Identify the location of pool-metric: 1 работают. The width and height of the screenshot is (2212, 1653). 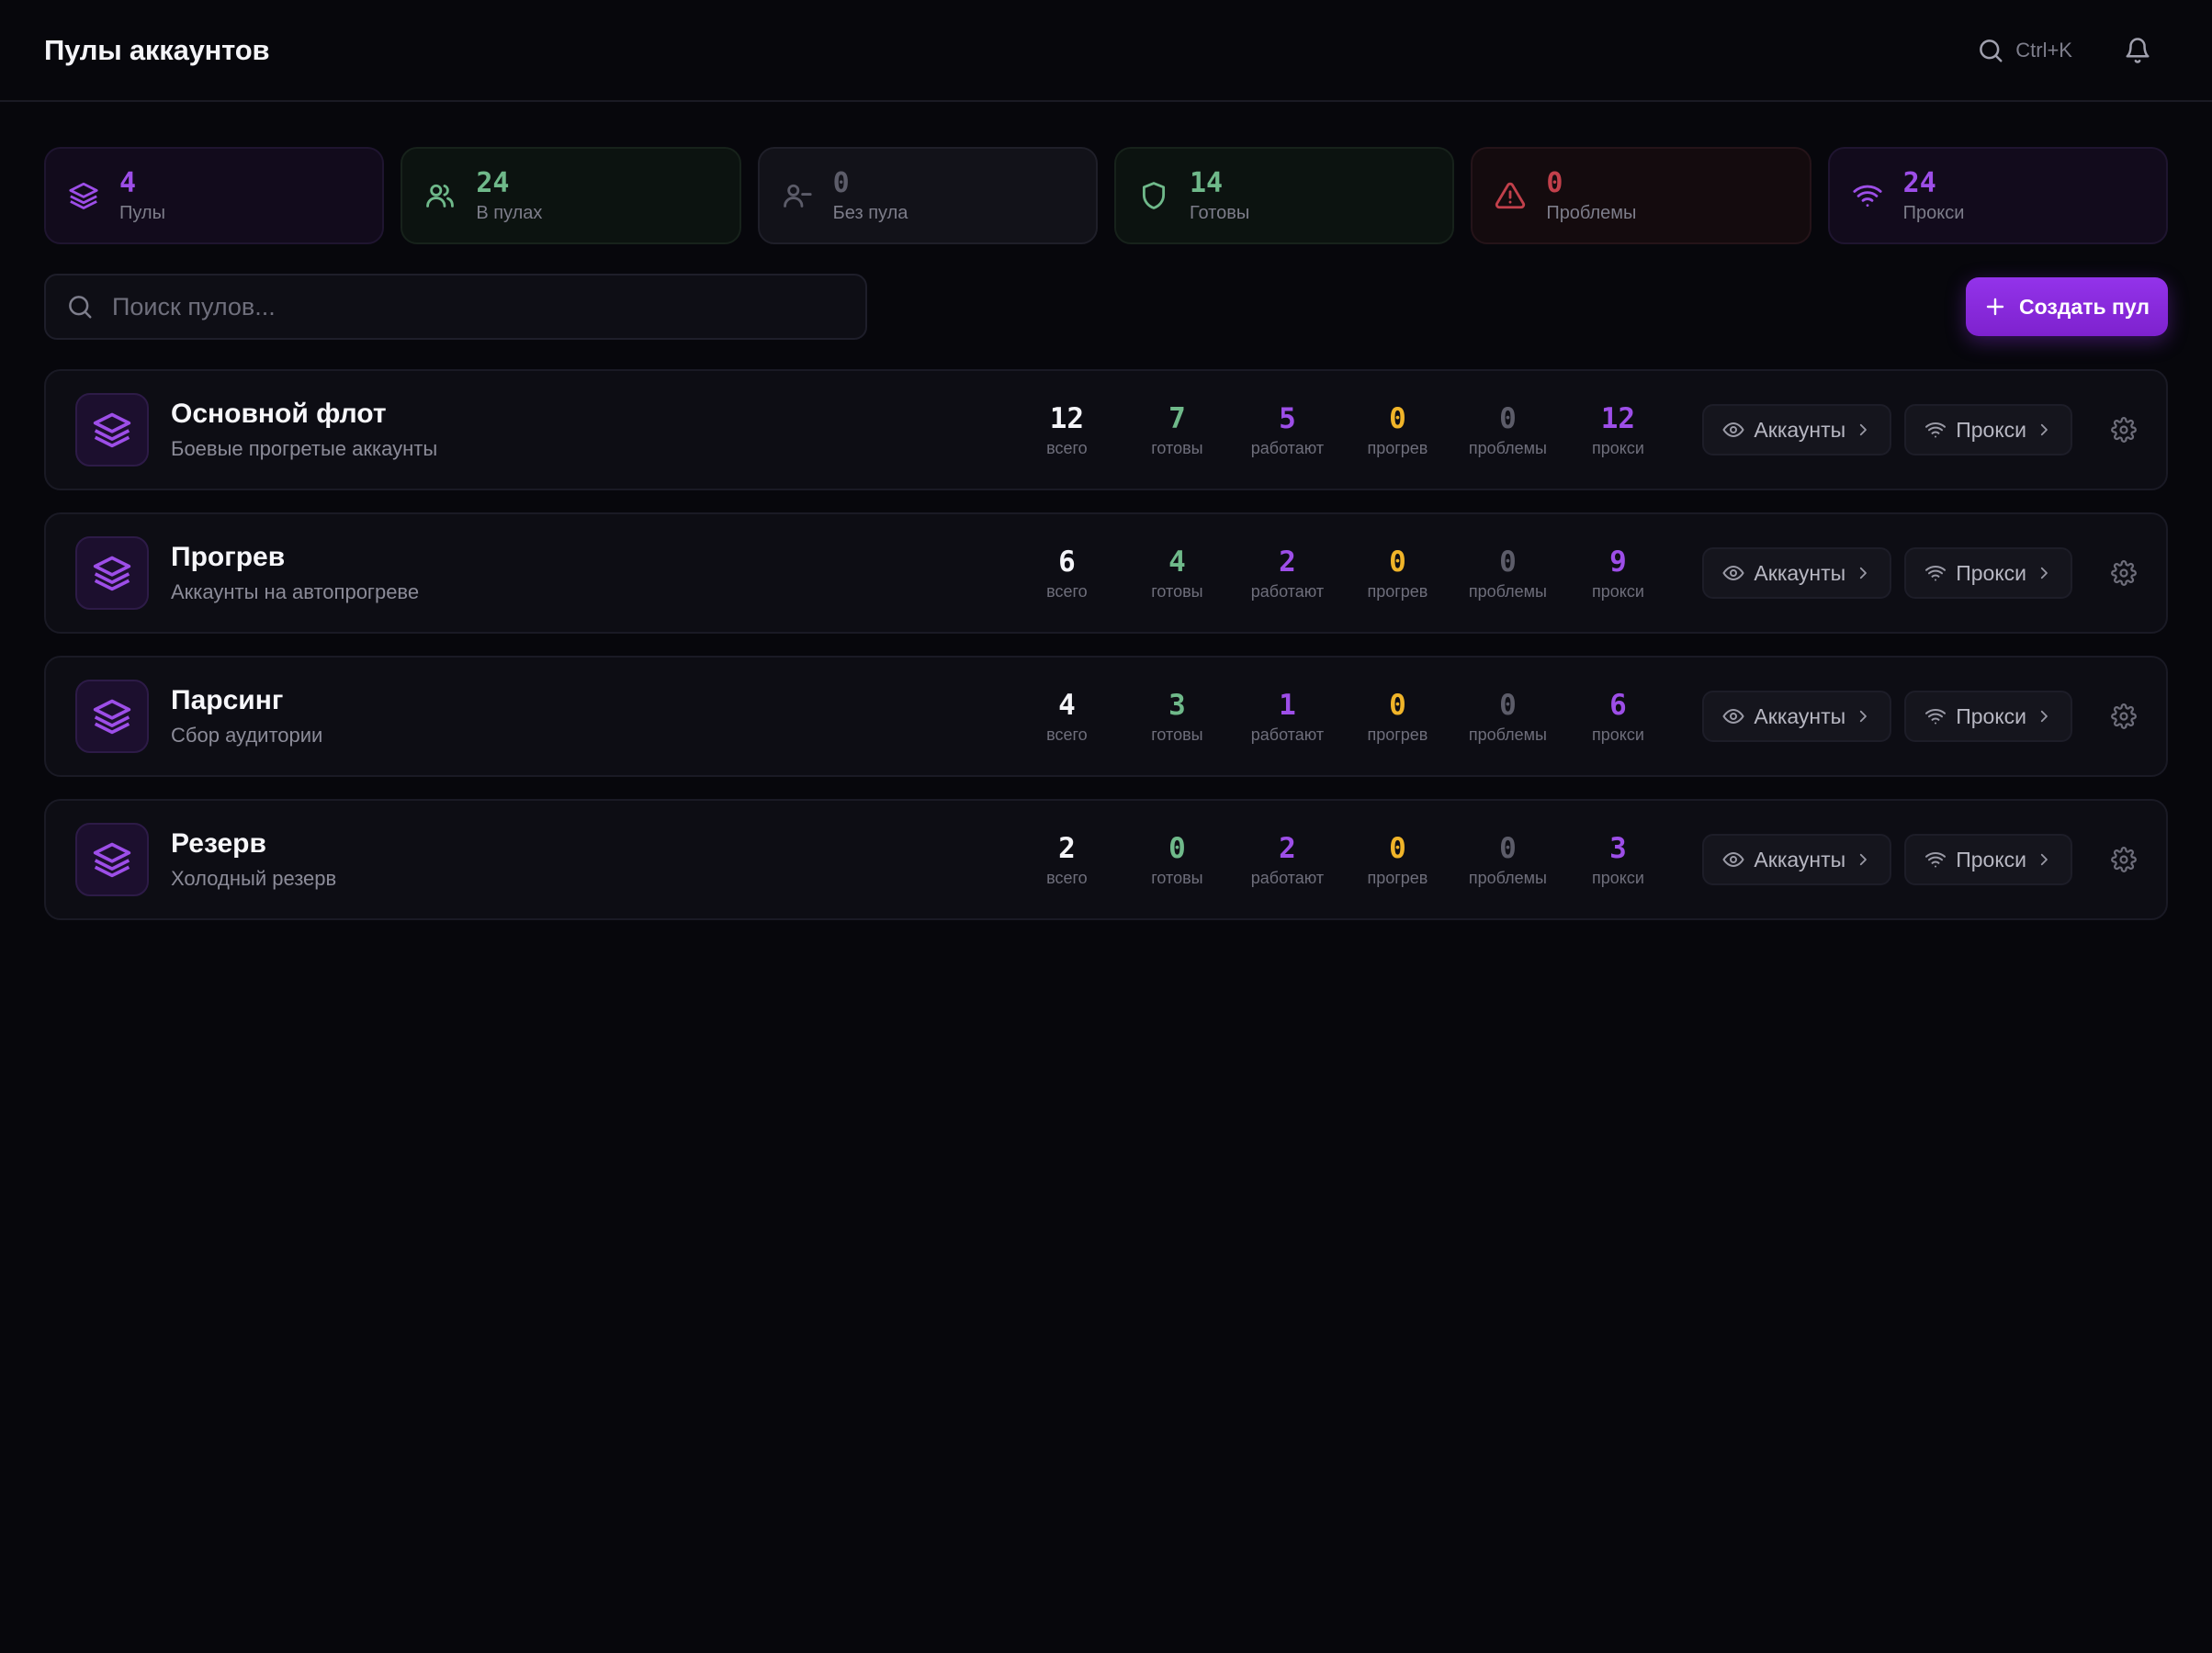
(1287, 717).